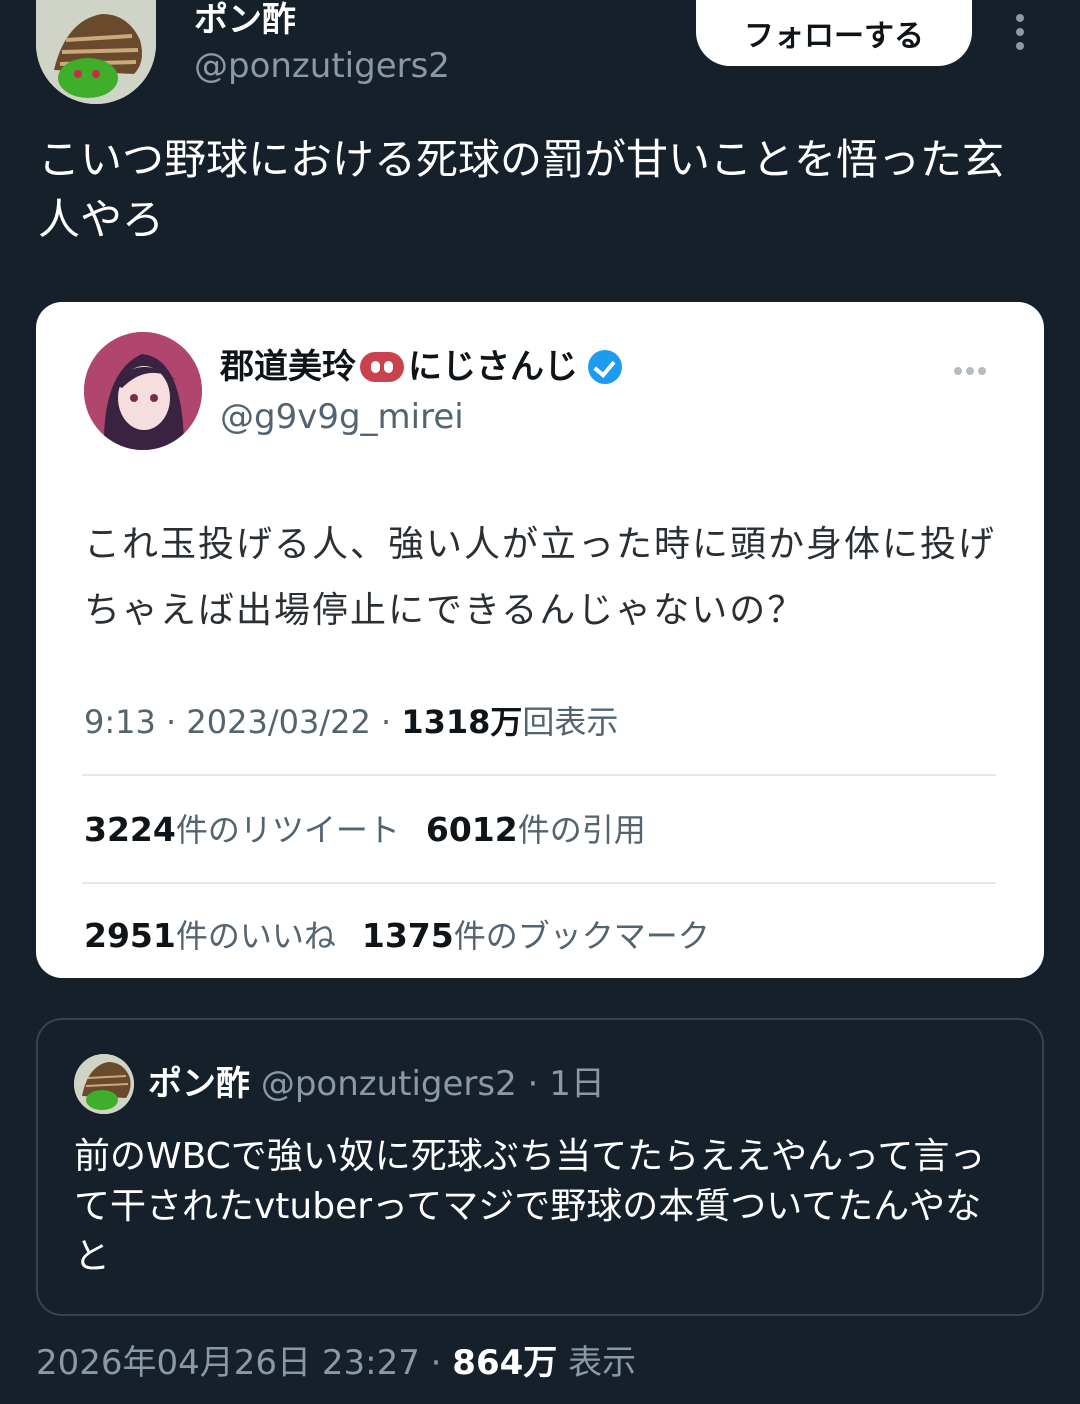 This screenshot has height=1404, width=1080. What do you see at coordinates (104, 1084) in the screenshot?
I see `quoted-author-avatar` at bounding box center [104, 1084].